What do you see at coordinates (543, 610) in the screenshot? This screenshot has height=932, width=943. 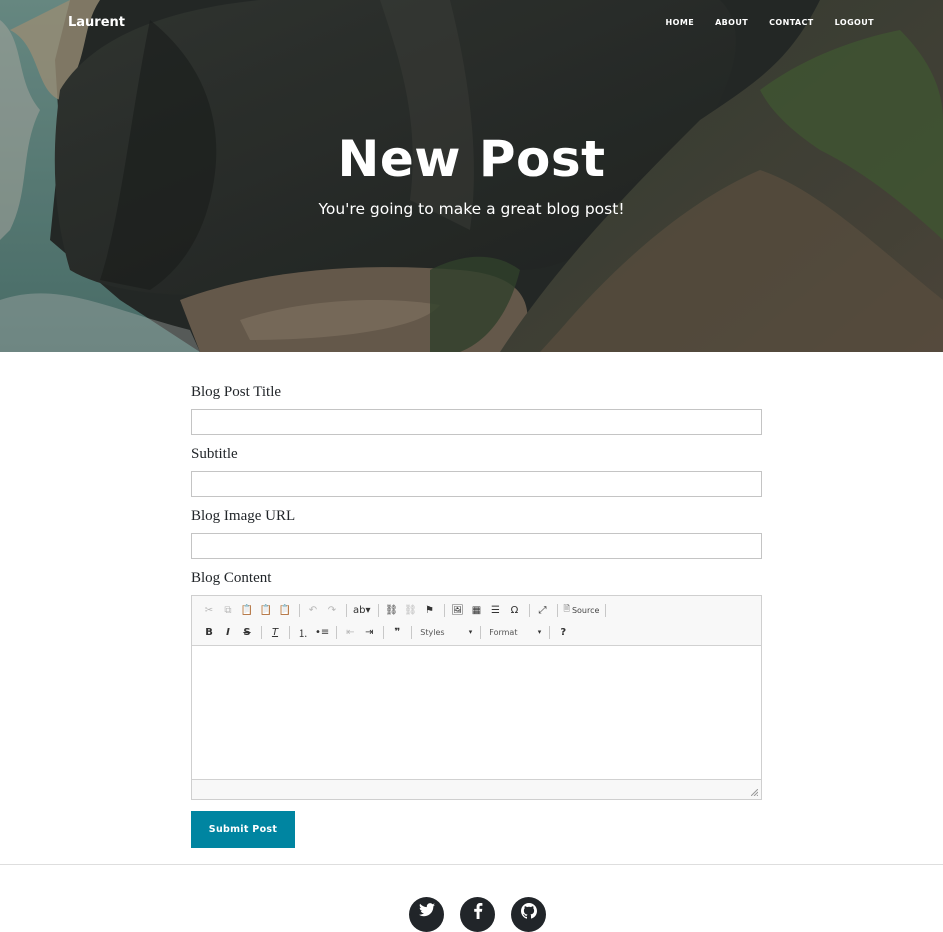 I see `maximize-icon: ⤢` at bounding box center [543, 610].